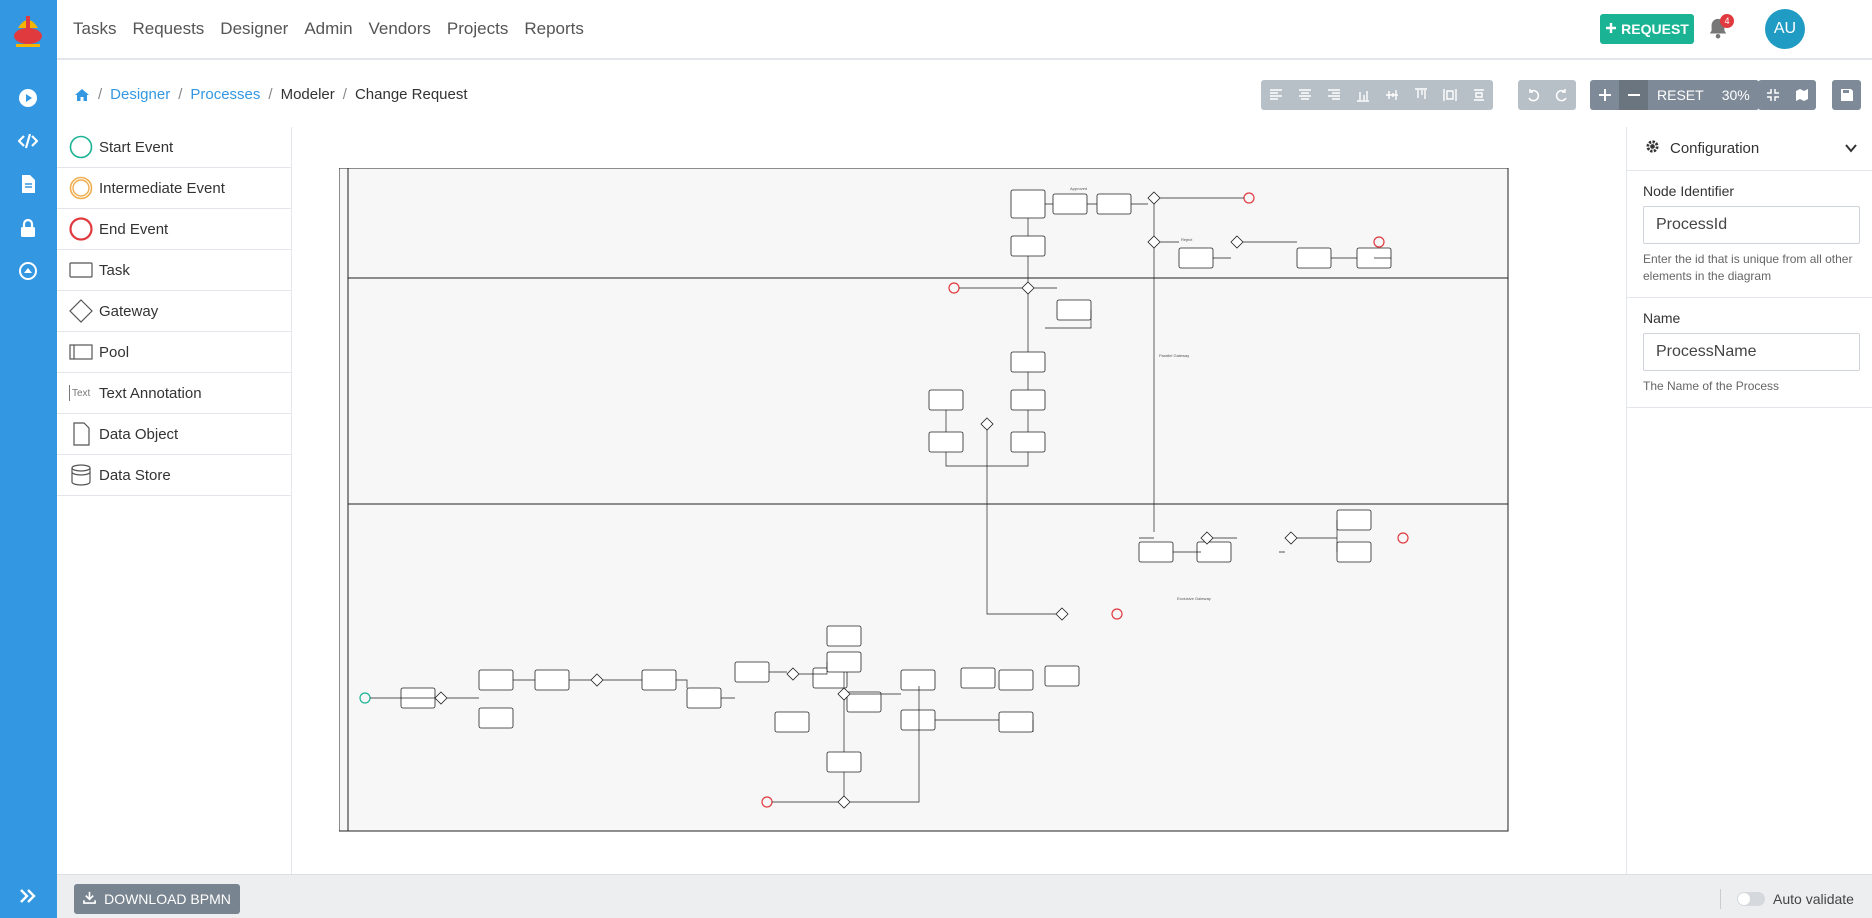 This screenshot has width=1872, height=918. Describe the element at coordinates (82, 95) in the screenshot. I see `home-icon` at that location.